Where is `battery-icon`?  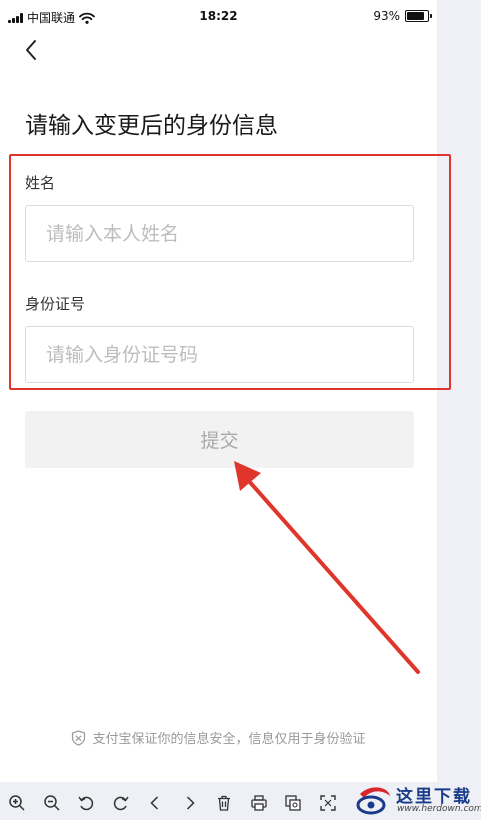
battery-icon is located at coordinates (418, 16).